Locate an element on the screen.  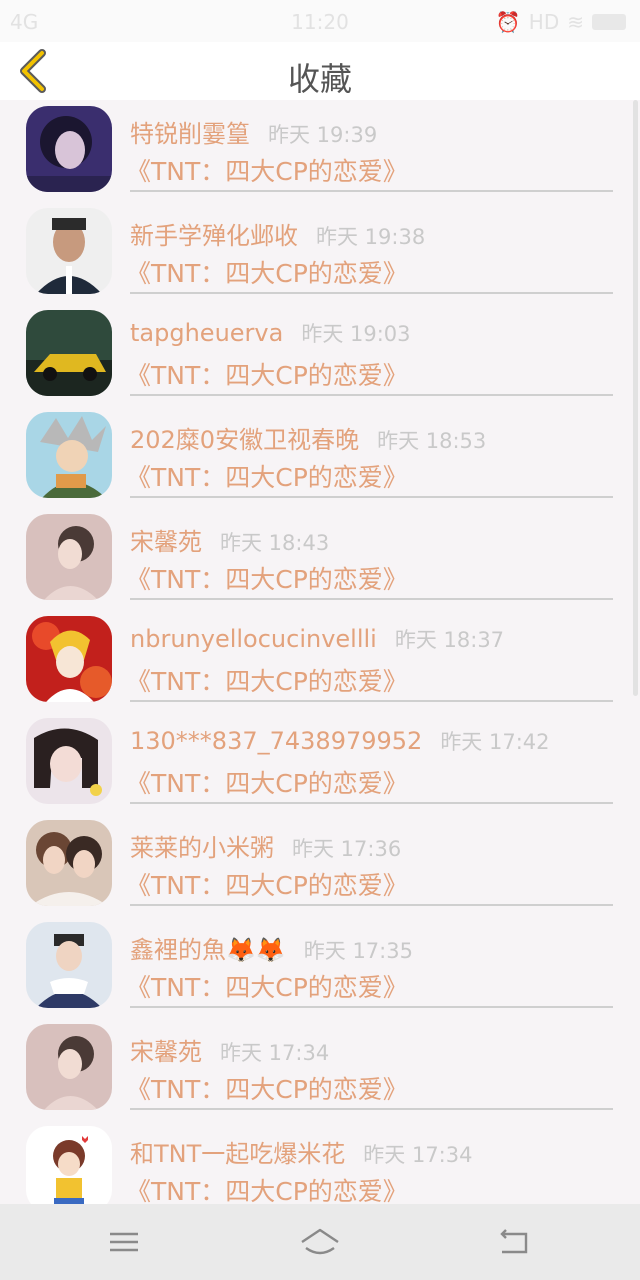
list-item: 鑫裡的魚🦊🦊 昨天 17:35 《TNT：四大CP的恋爱》 is located at coordinates (320, 967).